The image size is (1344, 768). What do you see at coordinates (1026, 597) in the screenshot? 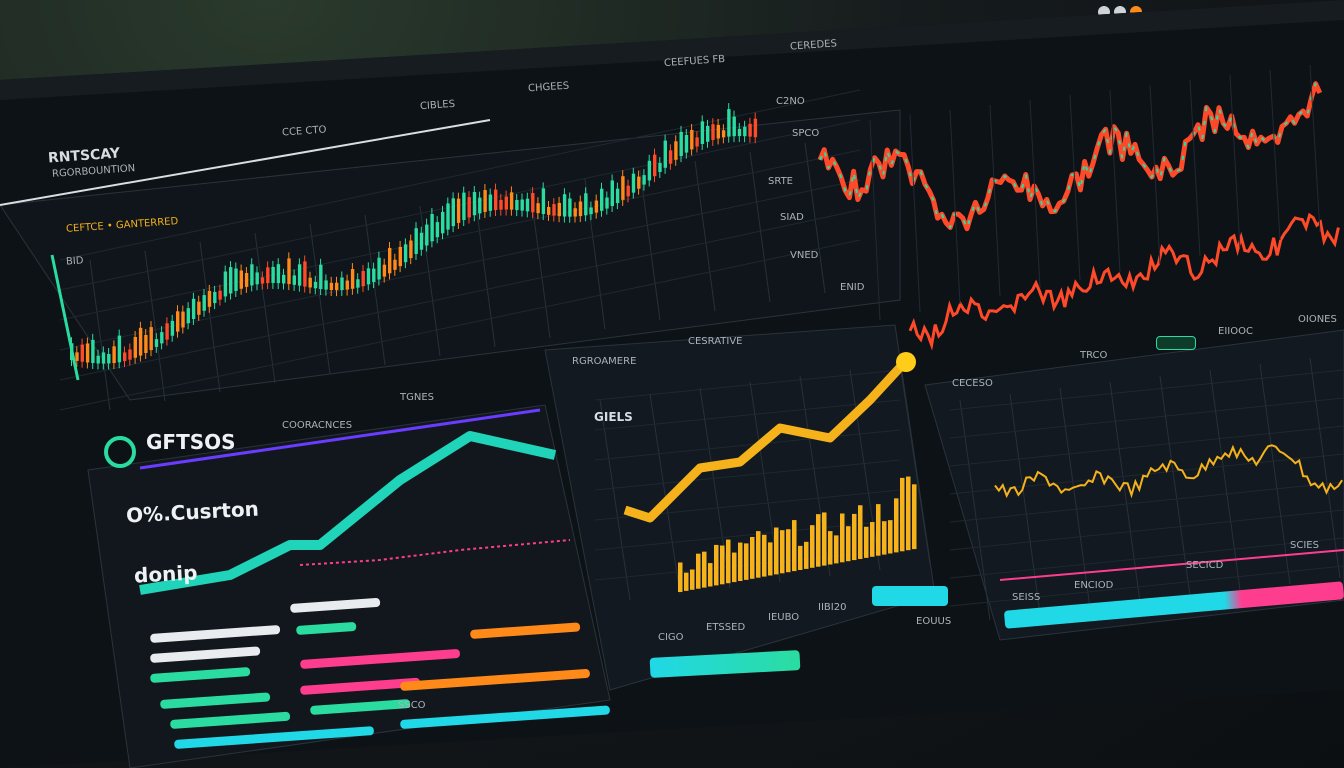
I see `right-stat-1: SEISS` at bounding box center [1026, 597].